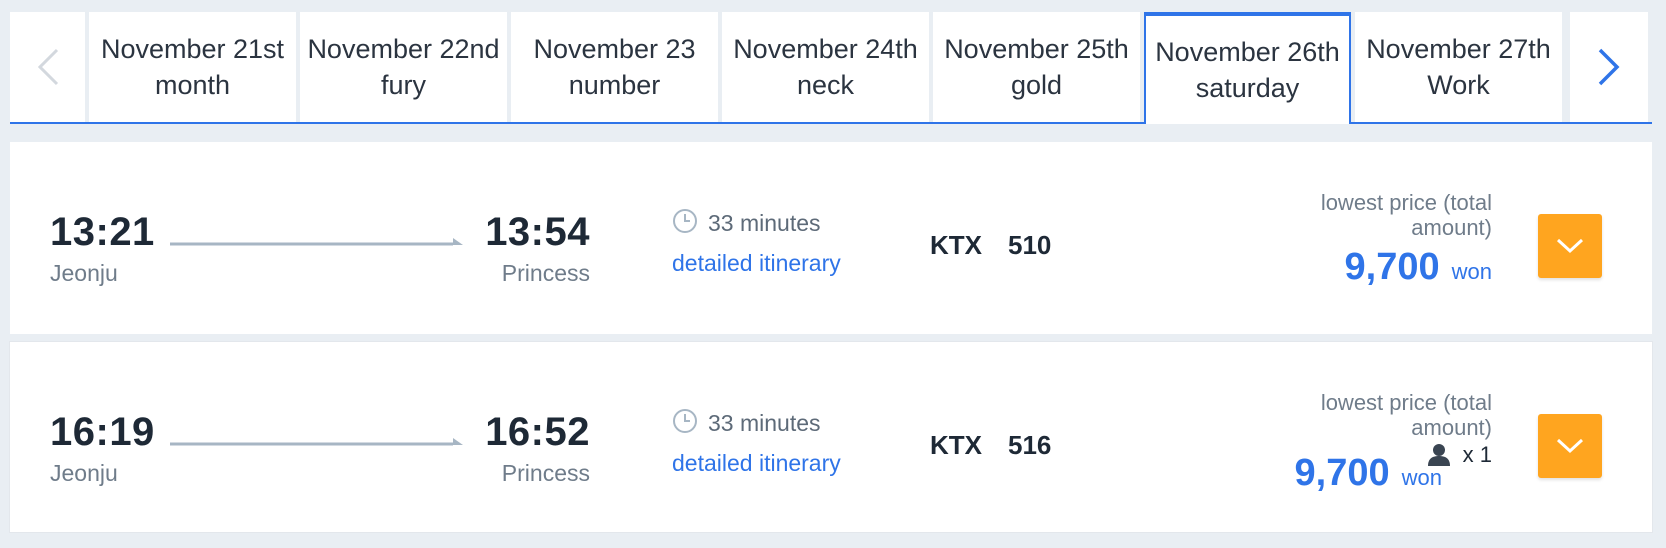  What do you see at coordinates (192, 85) in the screenshot?
I see `weekday-label: month` at bounding box center [192, 85].